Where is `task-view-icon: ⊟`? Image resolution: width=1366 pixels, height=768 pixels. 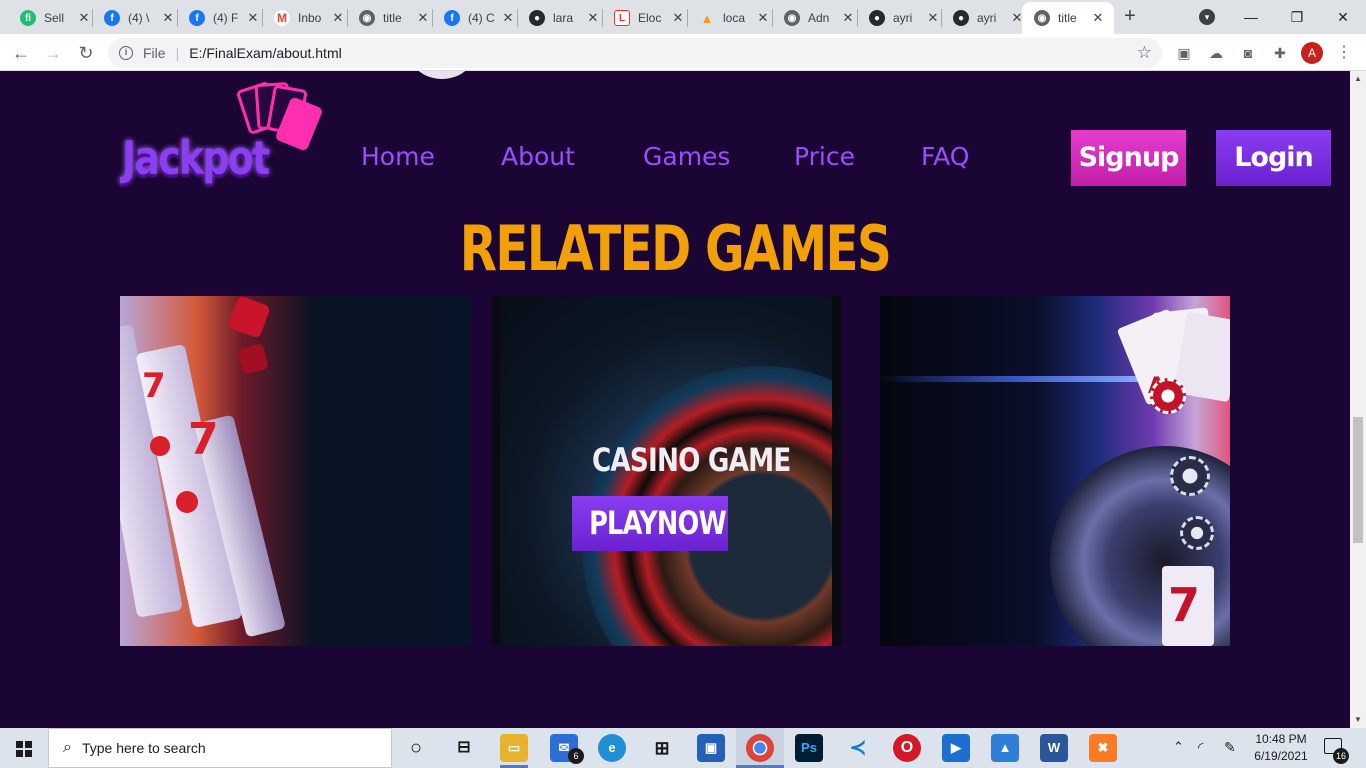
task-view-icon: ⊟ is located at coordinates (464, 748).